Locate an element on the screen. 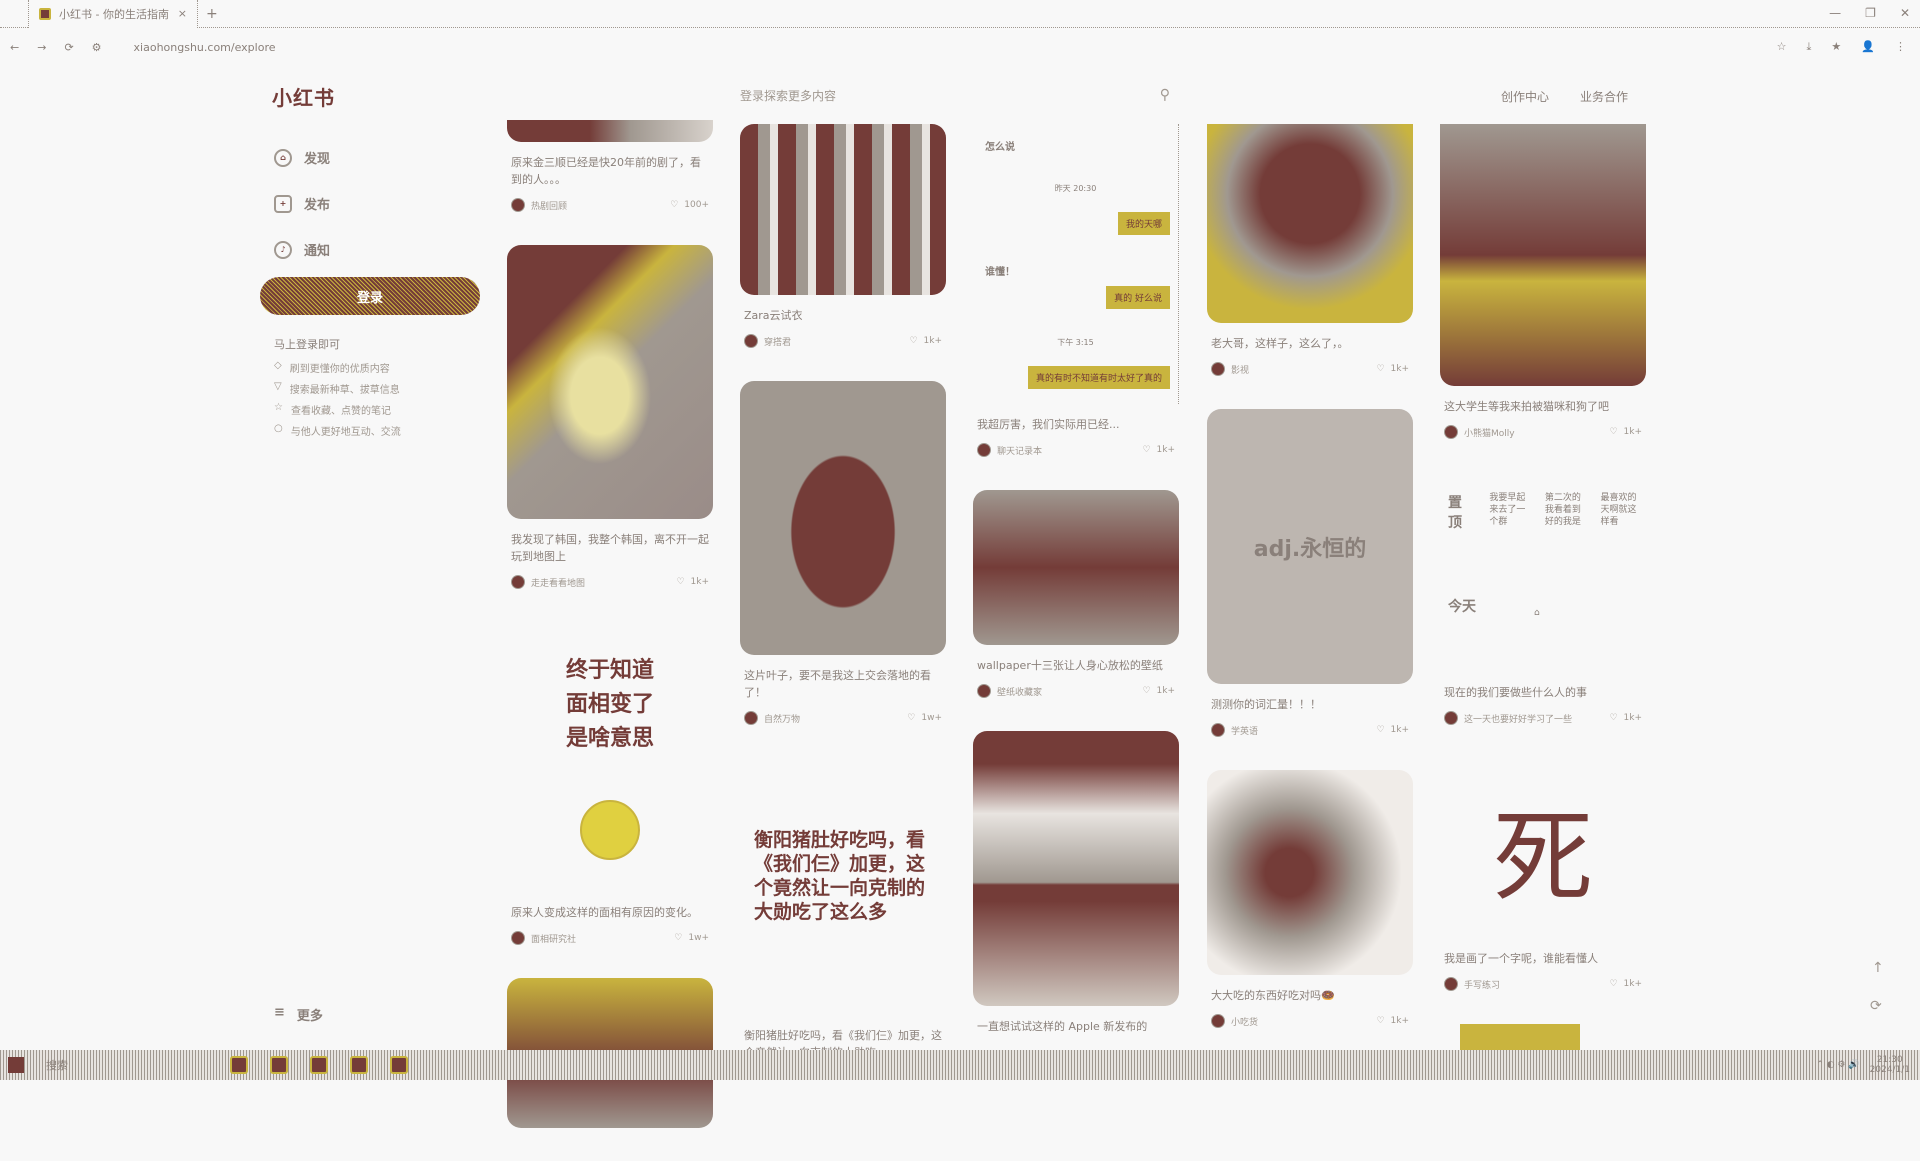 This screenshot has width=1920, height=1161. start-icon is located at coordinates (16, 1065).